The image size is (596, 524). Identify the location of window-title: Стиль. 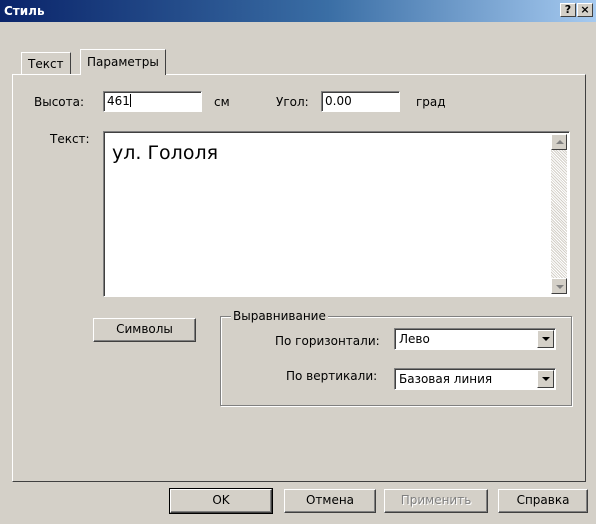
(24, 11).